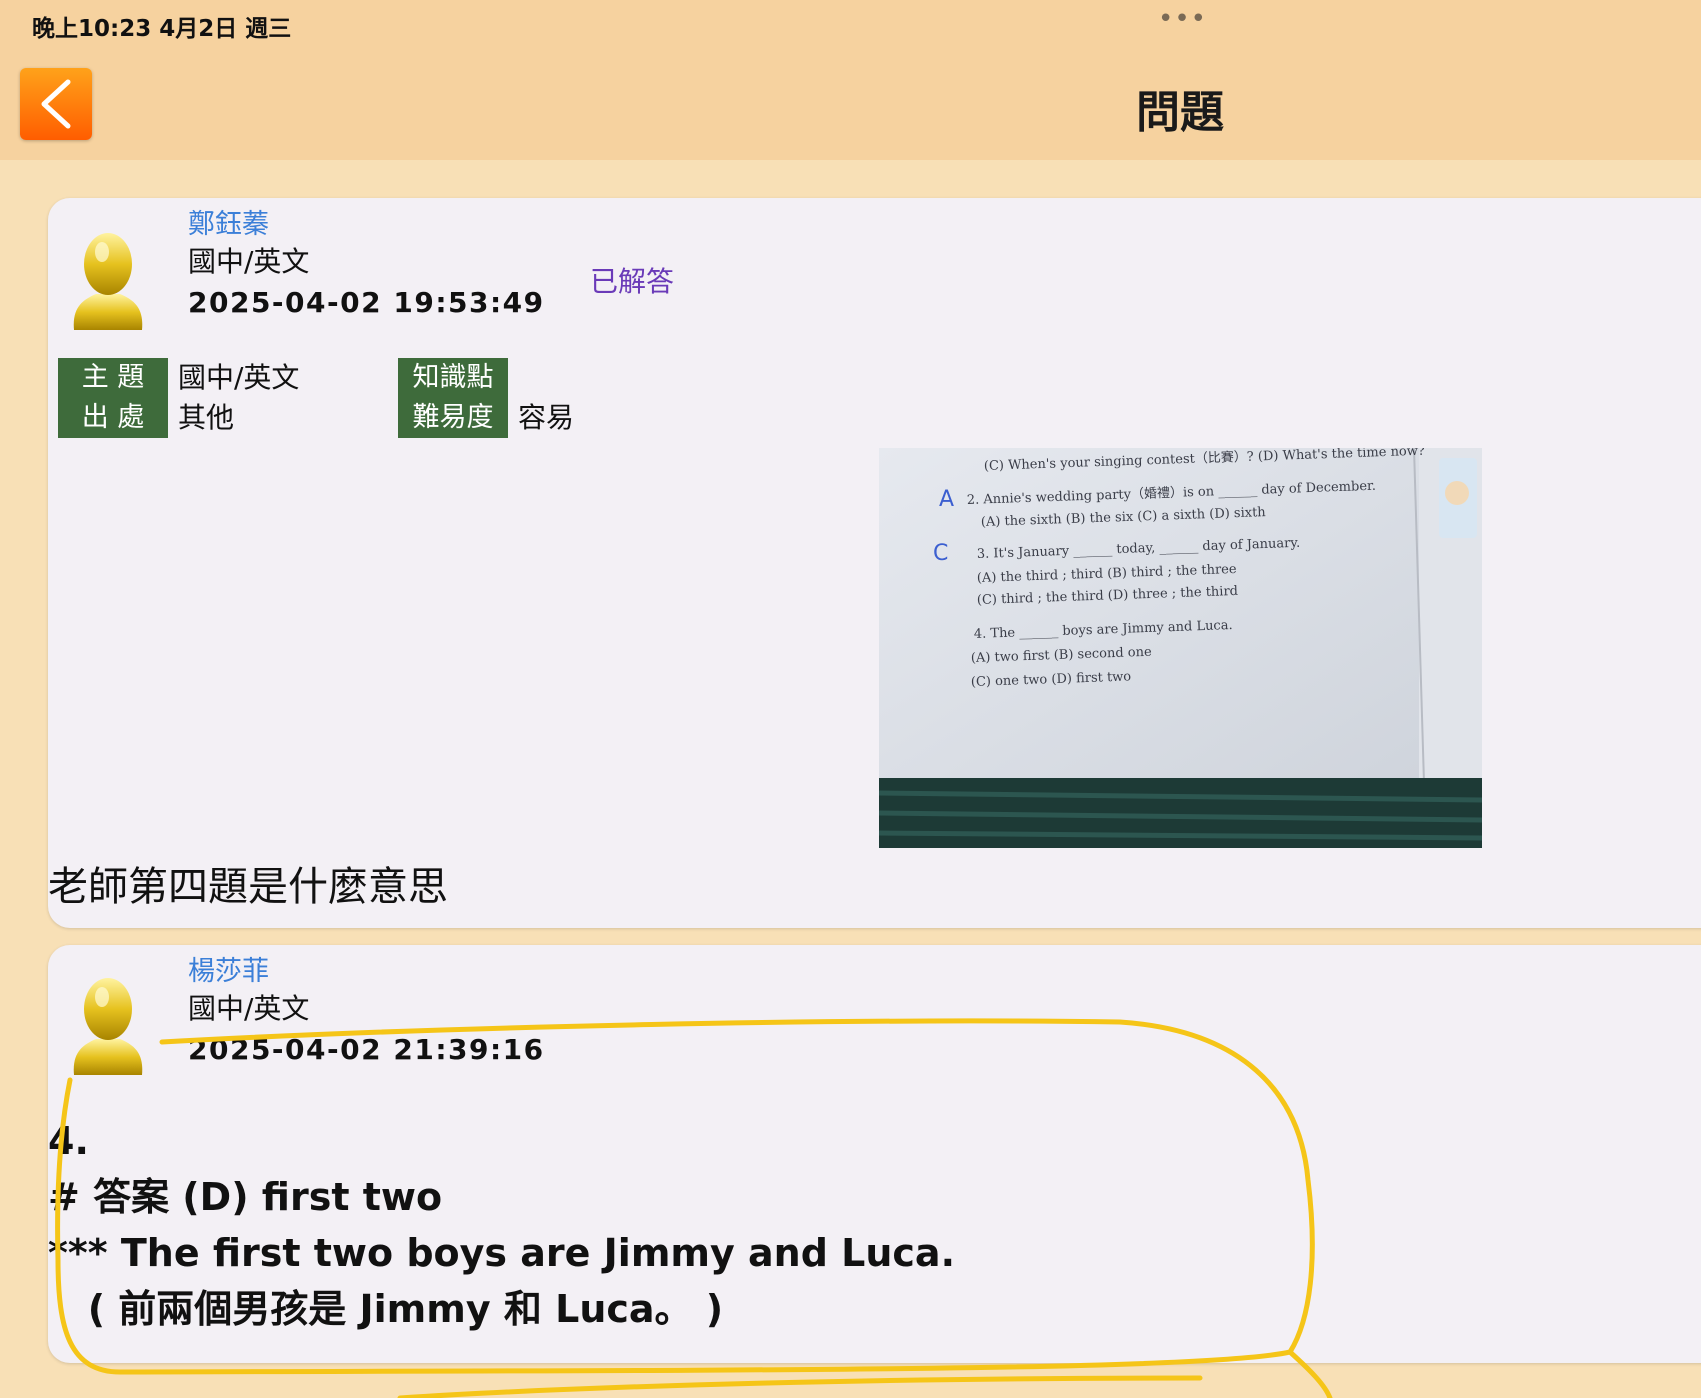 The height and width of the screenshot is (1398, 1701). I want to click on post-time: 2025-04-02 19:53:49, so click(366, 302).